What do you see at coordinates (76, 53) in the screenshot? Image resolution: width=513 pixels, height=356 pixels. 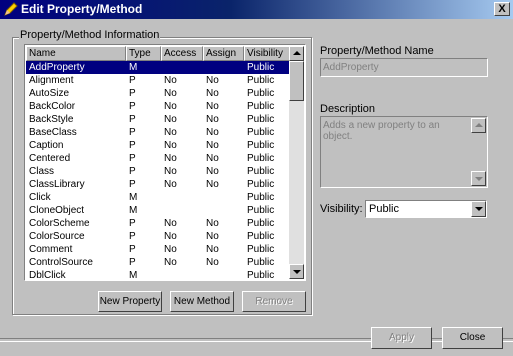 I see `column-header-name: Name` at bounding box center [76, 53].